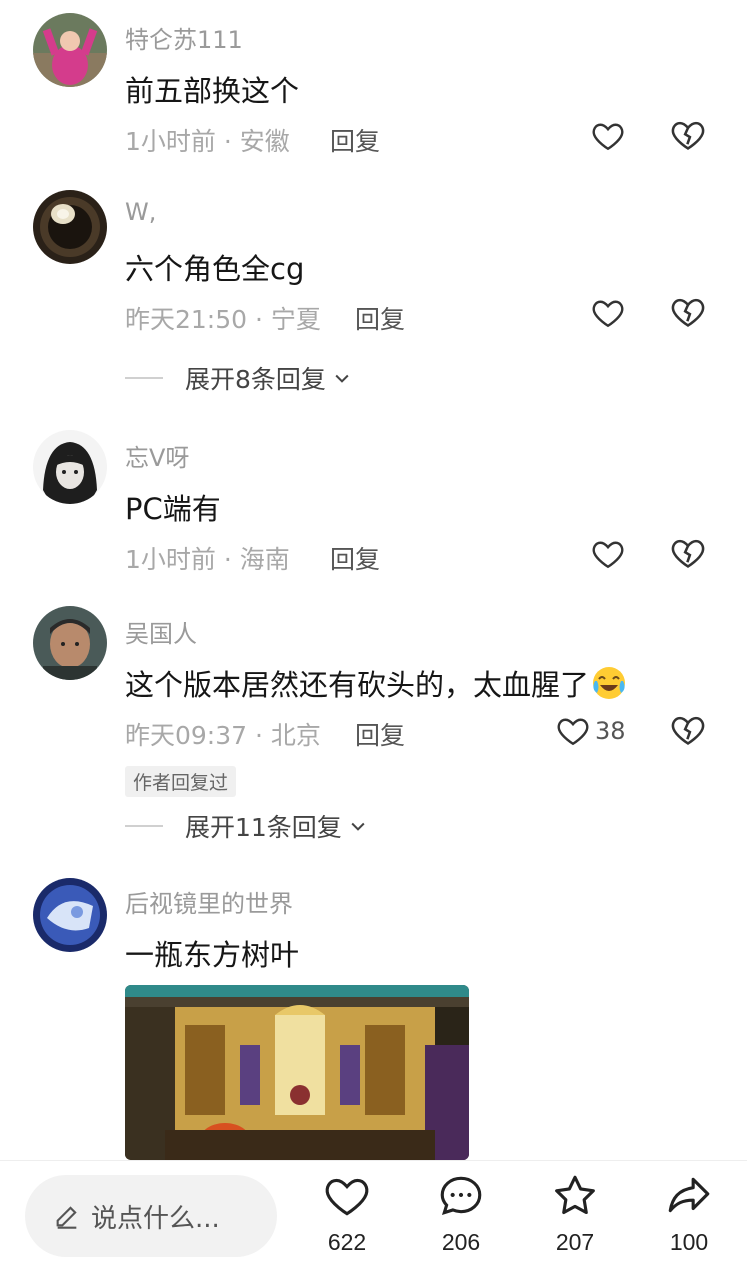 This screenshot has height=1280, width=747. What do you see at coordinates (223, 319) in the screenshot?
I see `comment-meta: 昨天21:50 · 宁夏` at bounding box center [223, 319].